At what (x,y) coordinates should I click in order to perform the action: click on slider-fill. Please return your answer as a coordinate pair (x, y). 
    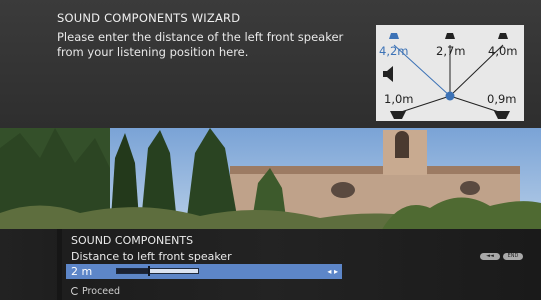
    Looking at the image, I should click on (133, 271).